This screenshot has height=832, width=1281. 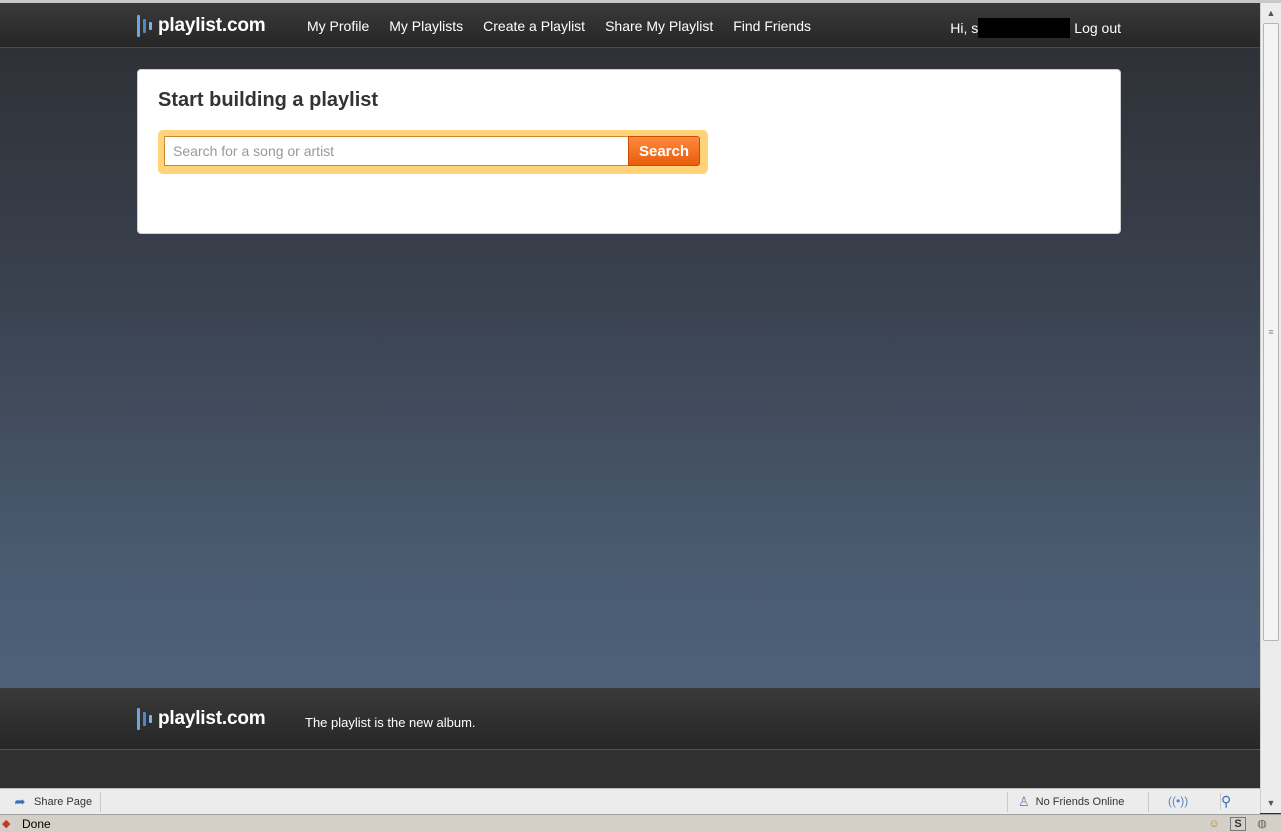 What do you see at coordinates (1271, 13) in the screenshot?
I see `scroll-up-arrow-icon: ▲` at bounding box center [1271, 13].